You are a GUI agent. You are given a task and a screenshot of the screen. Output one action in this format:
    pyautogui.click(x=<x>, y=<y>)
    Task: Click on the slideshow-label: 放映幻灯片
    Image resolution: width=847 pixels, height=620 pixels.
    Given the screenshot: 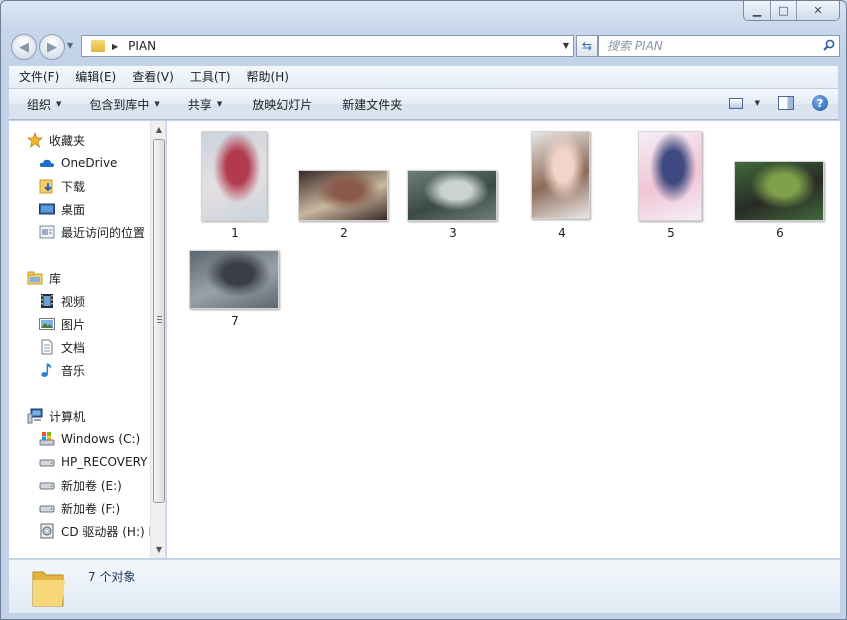 What is the action you would take?
    pyautogui.click(x=282, y=104)
    